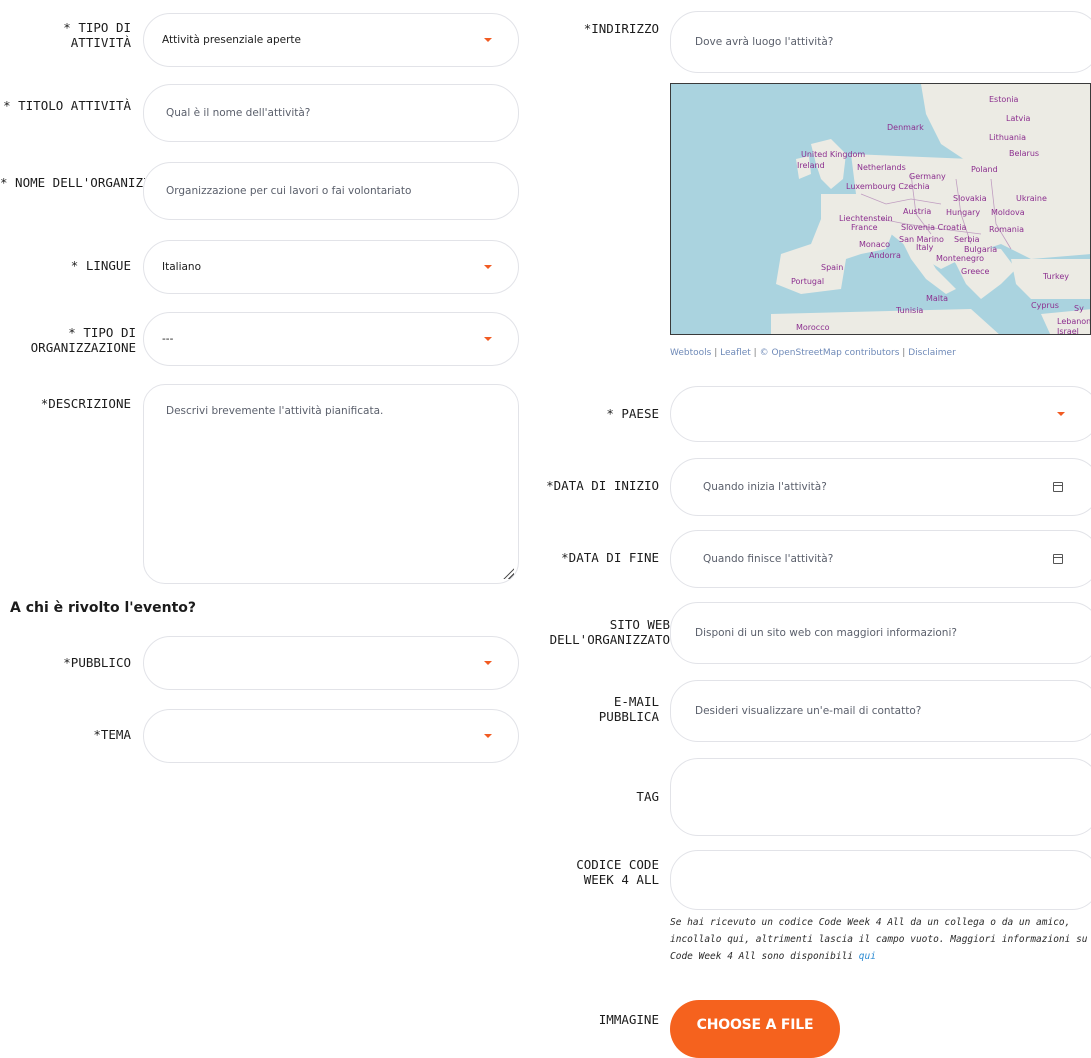 Image resolution: width=1091 pixels, height=1058 pixels. I want to click on svg-text: Romania, so click(1006, 229).